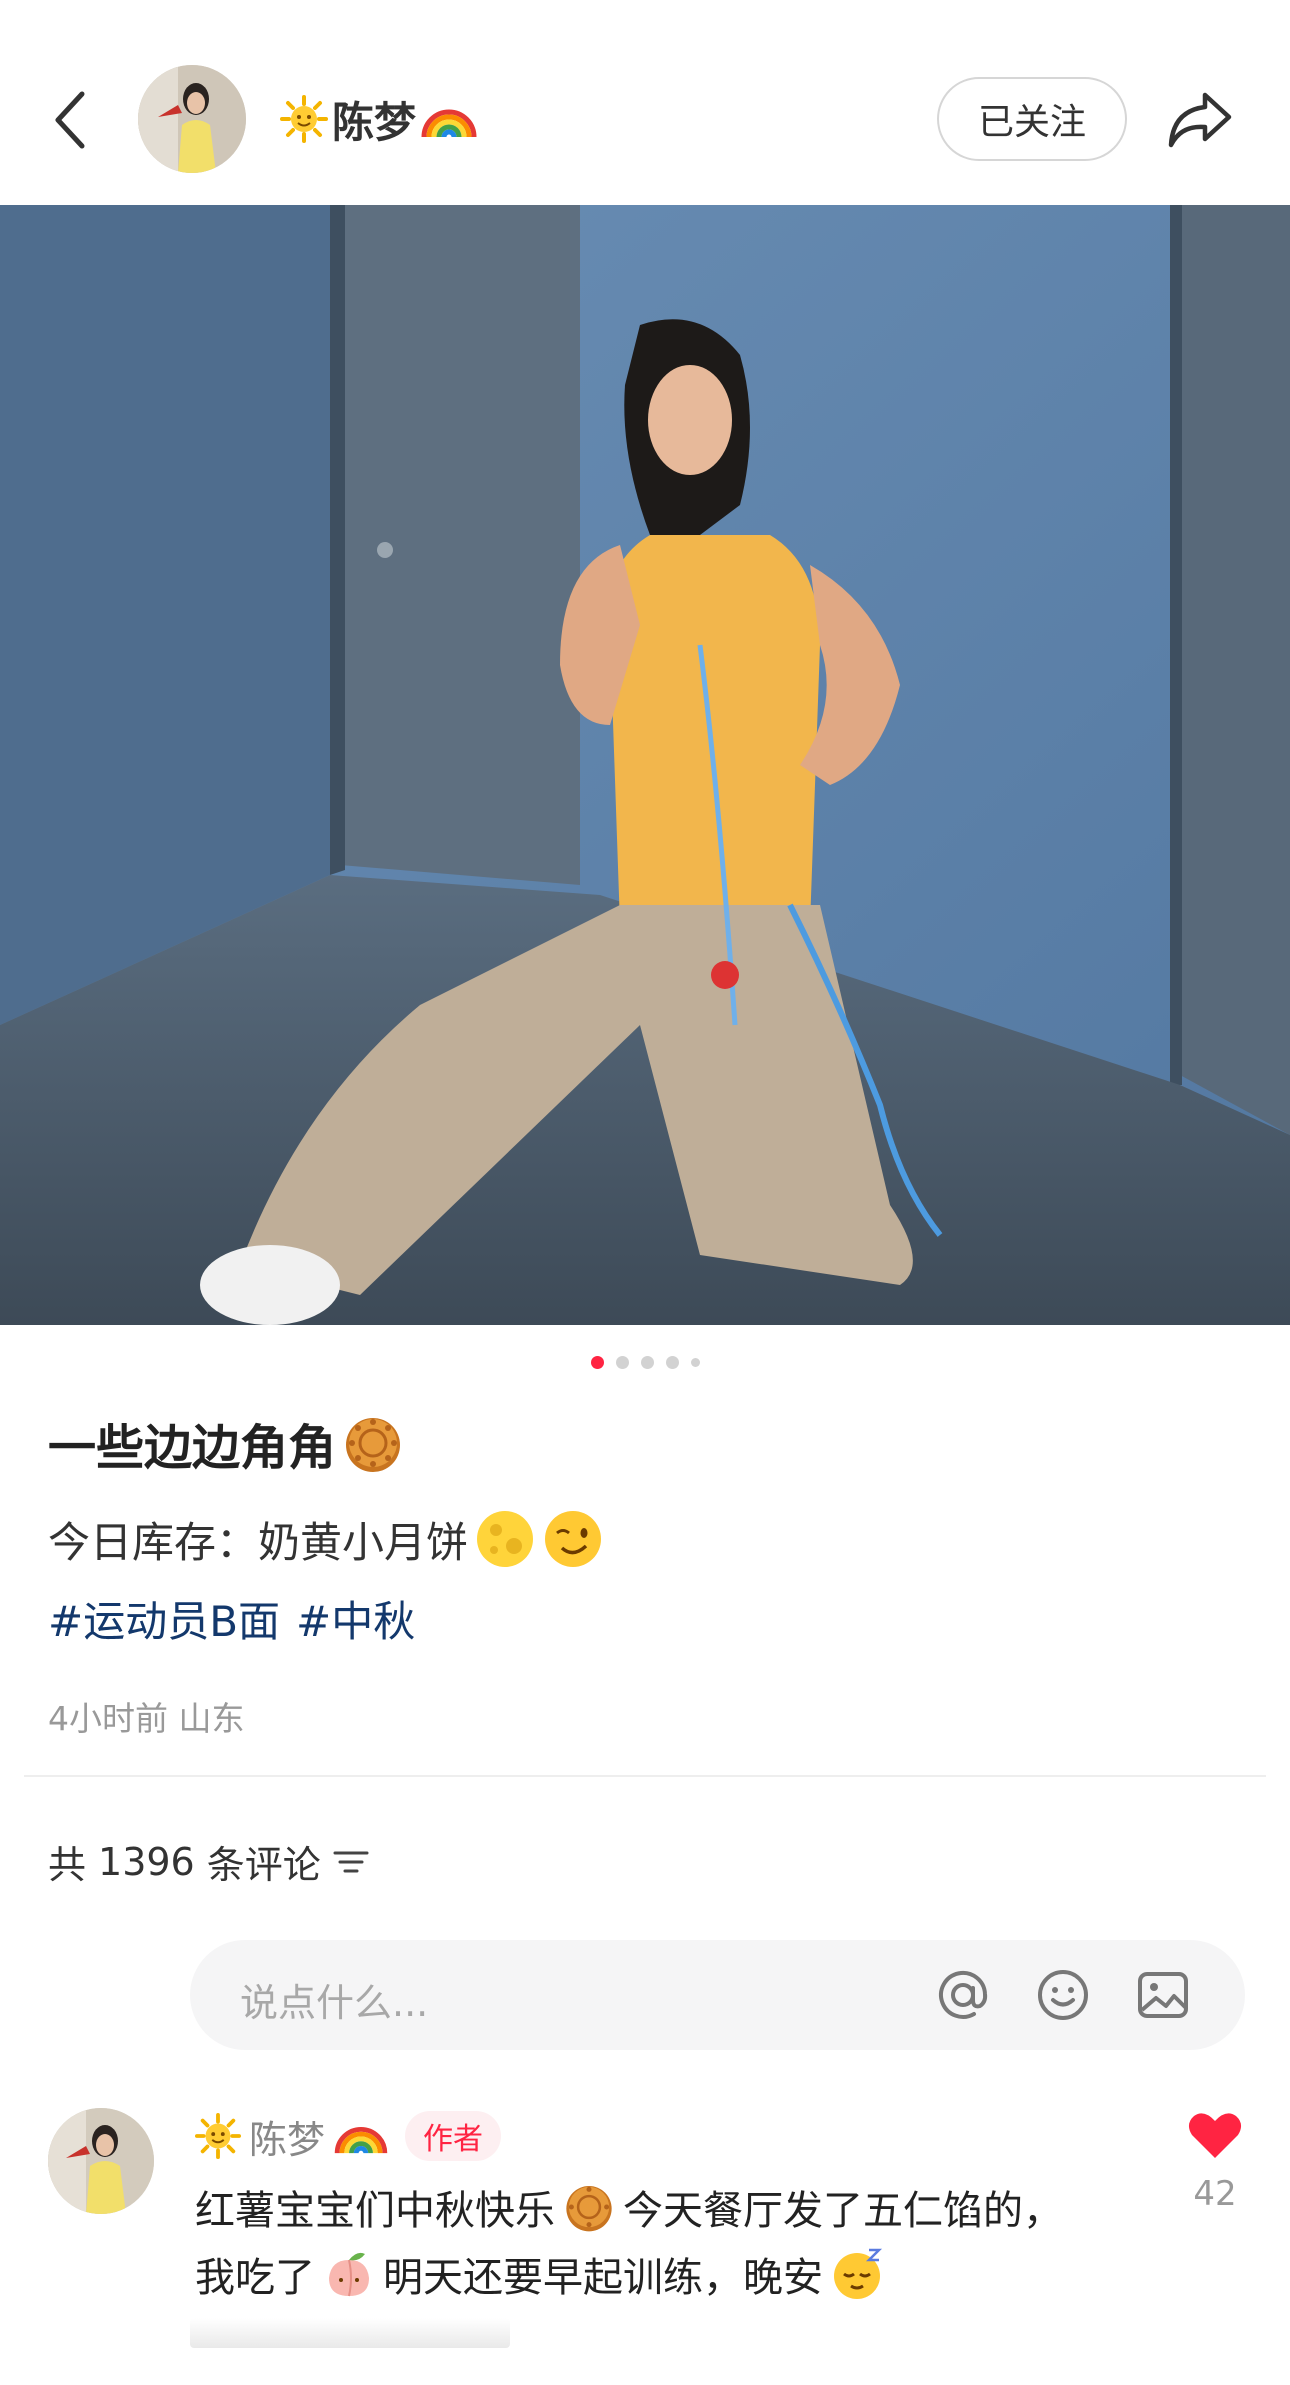  I want to click on post-title: 一些边边角角, so click(226, 1443).